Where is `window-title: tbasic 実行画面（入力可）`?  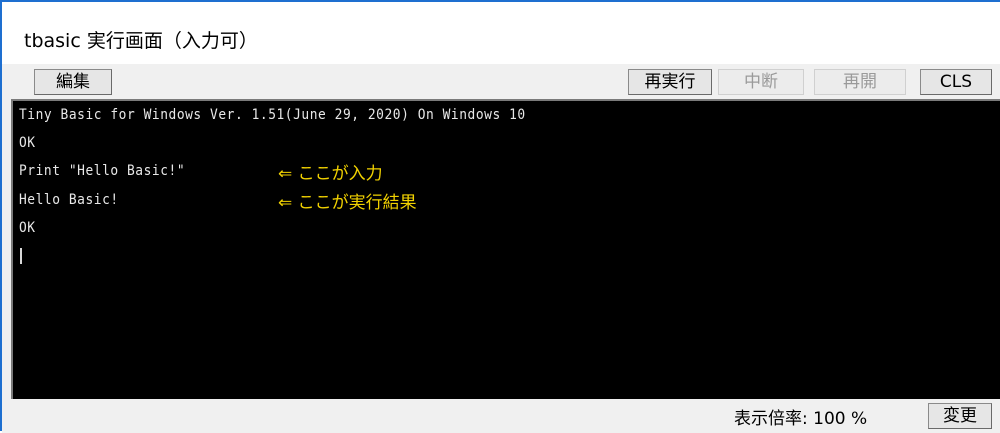
window-title: tbasic 実行画面（入力可） is located at coordinates (141, 41).